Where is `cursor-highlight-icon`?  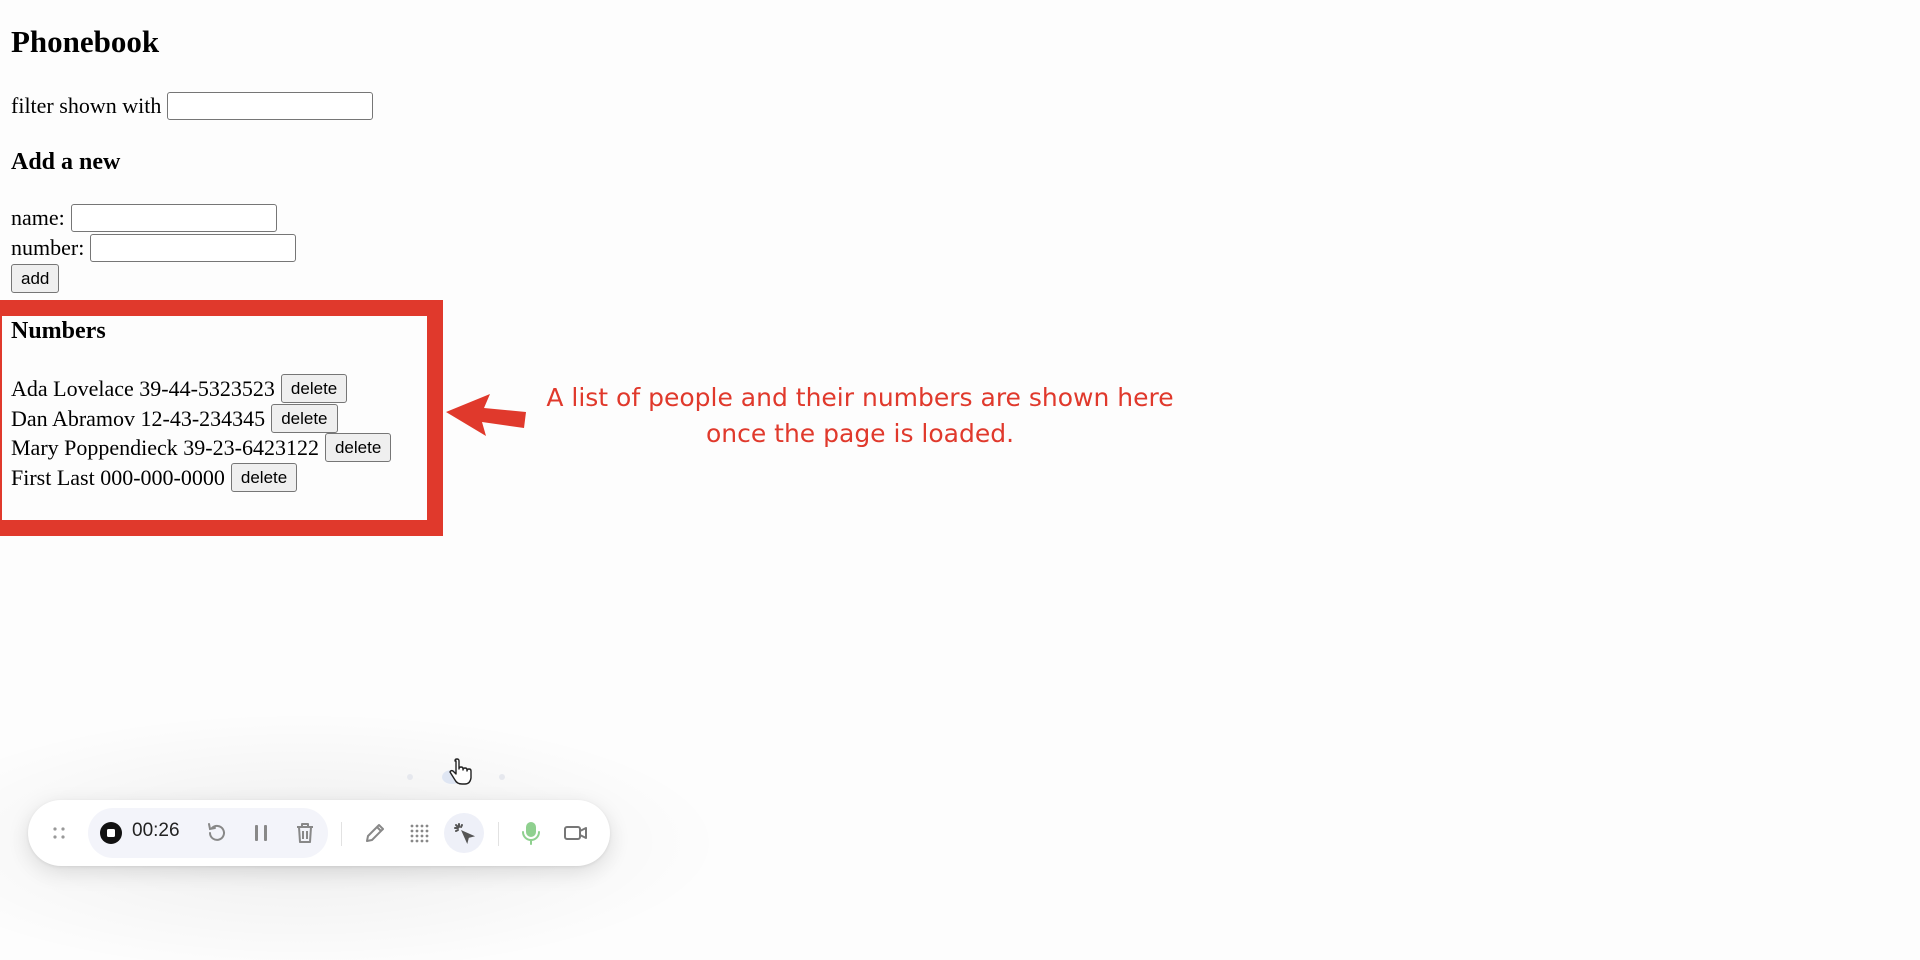 cursor-highlight-icon is located at coordinates (464, 833).